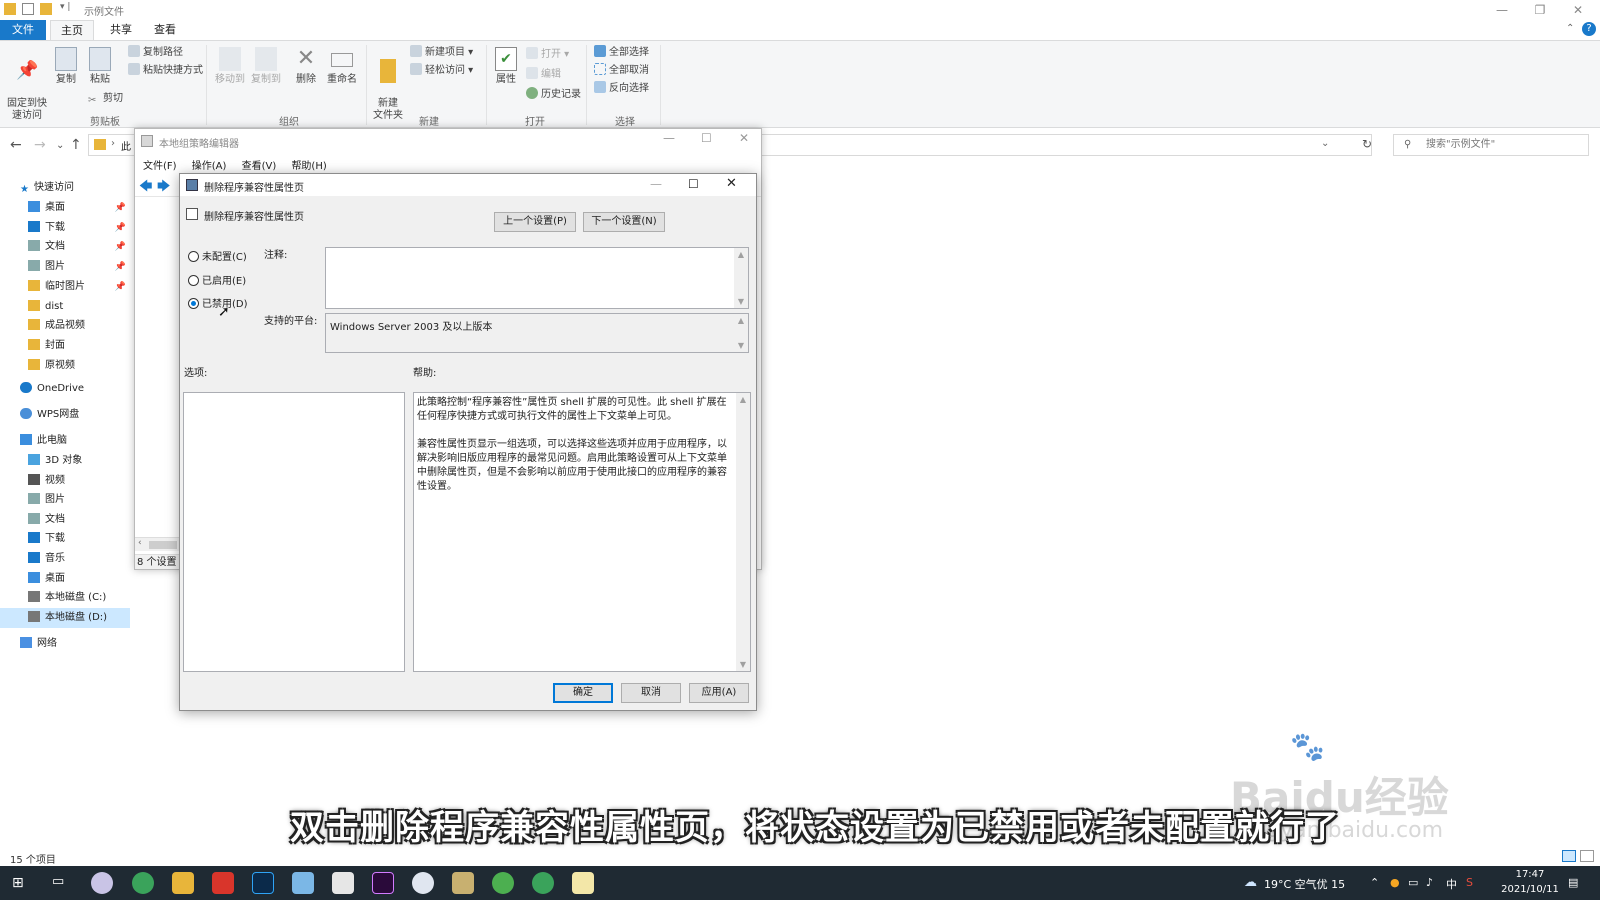  What do you see at coordinates (1367, 144) in the screenshot?
I see `refresh-icon: ↻` at bounding box center [1367, 144].